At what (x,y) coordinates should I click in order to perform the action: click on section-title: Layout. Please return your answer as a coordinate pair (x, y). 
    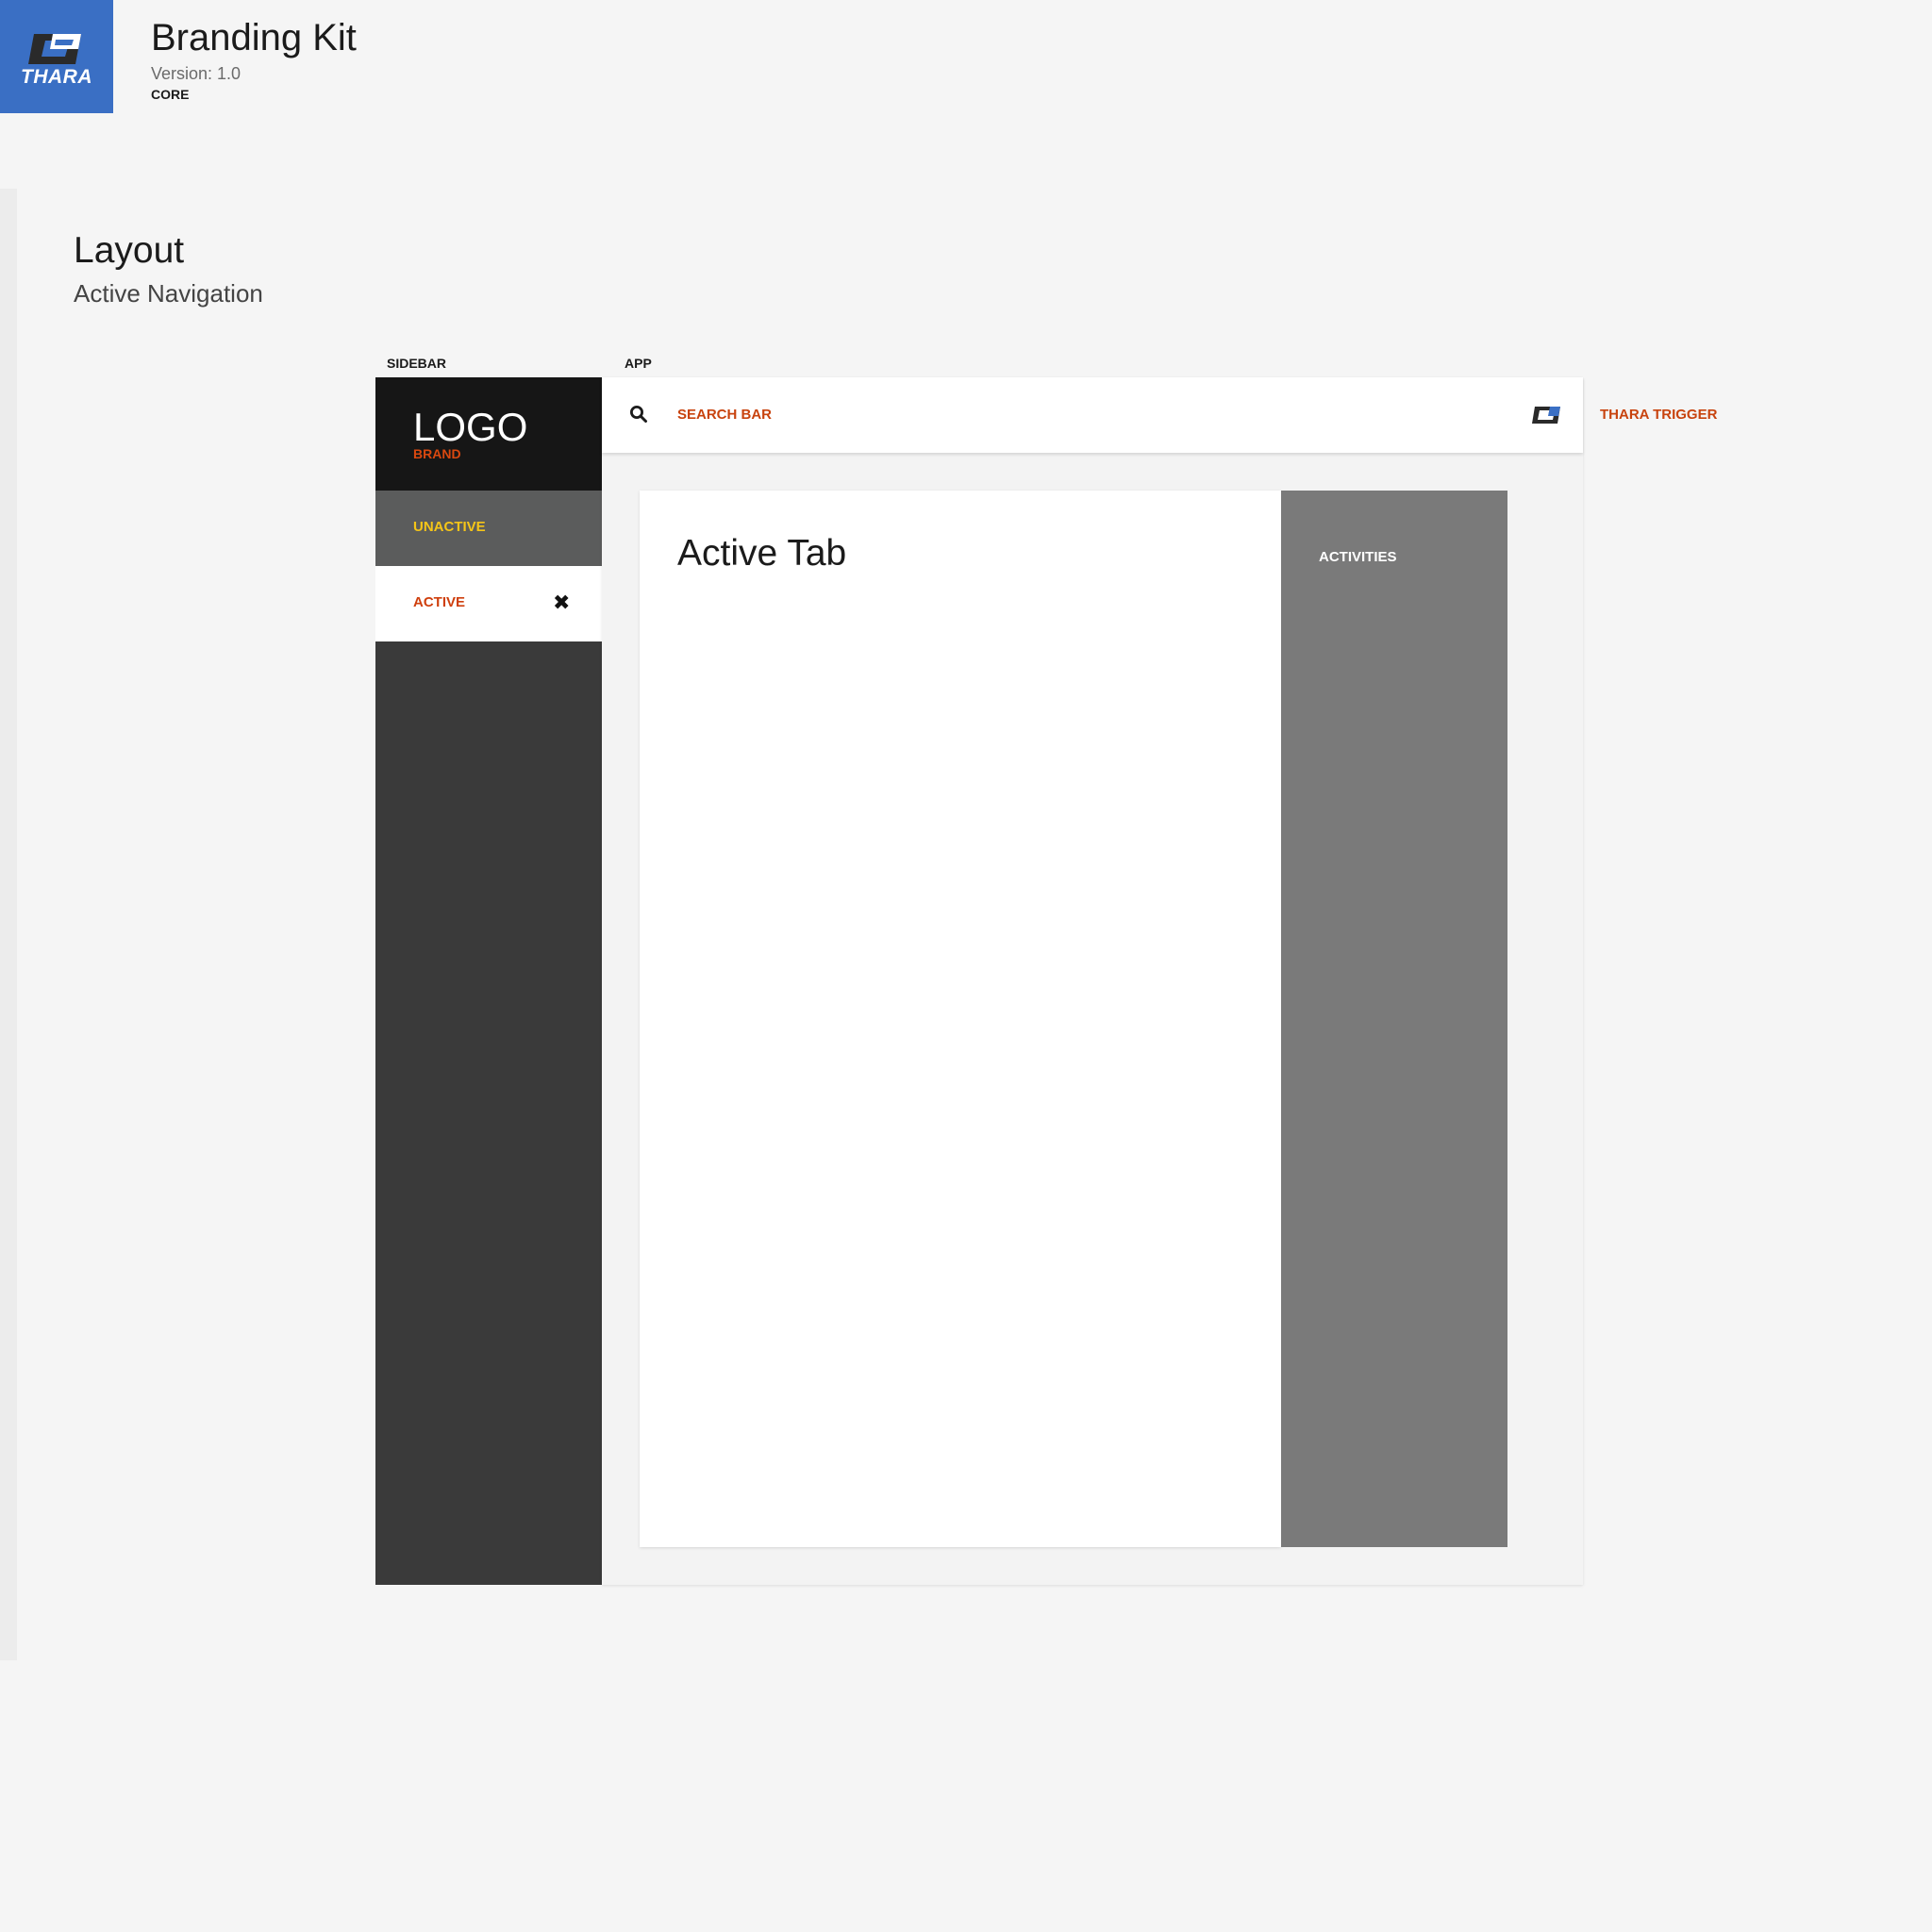
    Looking at the image, I should click on (129, 251).